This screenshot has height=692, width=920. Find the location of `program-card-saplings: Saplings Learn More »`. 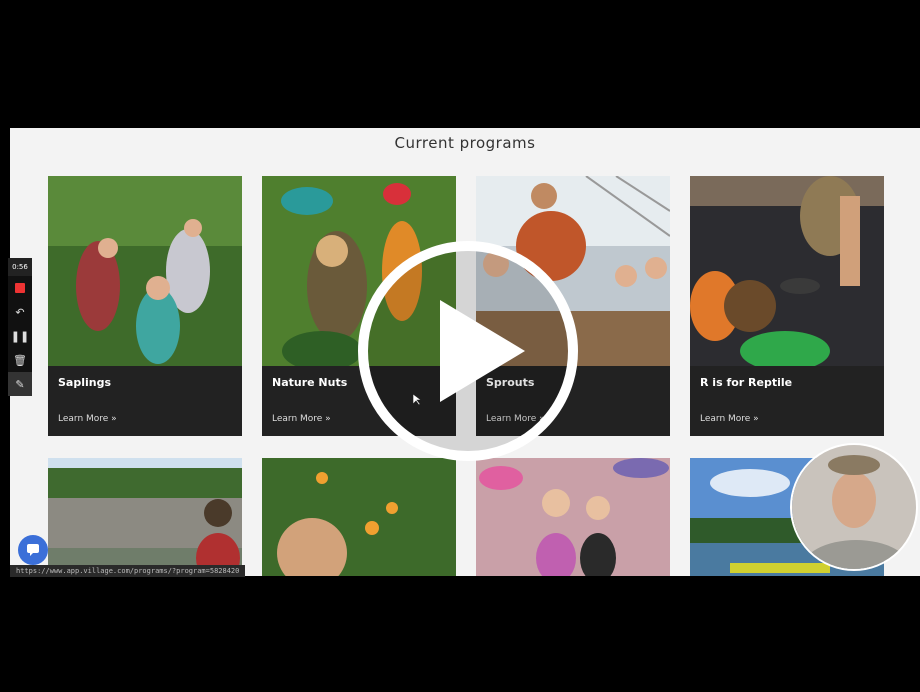

program-card-saplings: Saplings Learn More » is located at coordinates (145, 306).